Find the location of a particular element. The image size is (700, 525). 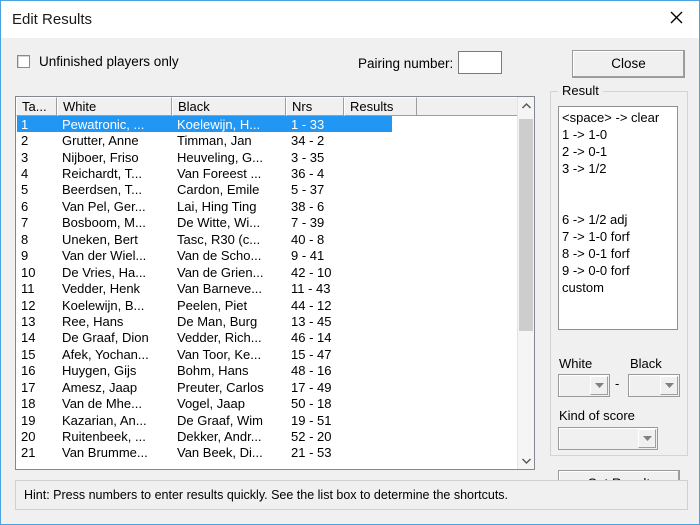

white-score-combo is located at coordinates (584, 385).